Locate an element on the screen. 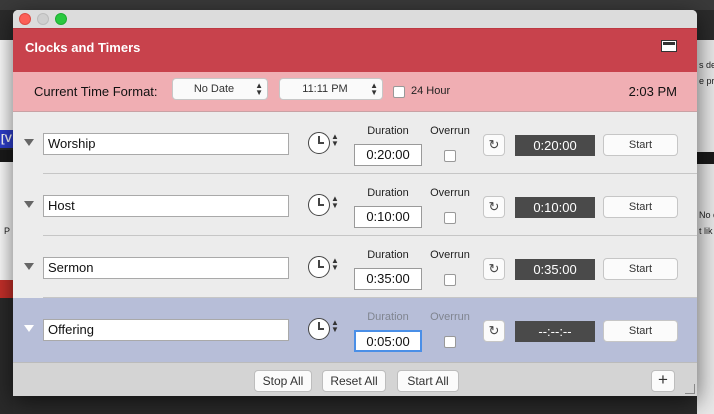 The width and height of the screenshot is (714, 414). background-text: s de is located at coordinates (706, 65).